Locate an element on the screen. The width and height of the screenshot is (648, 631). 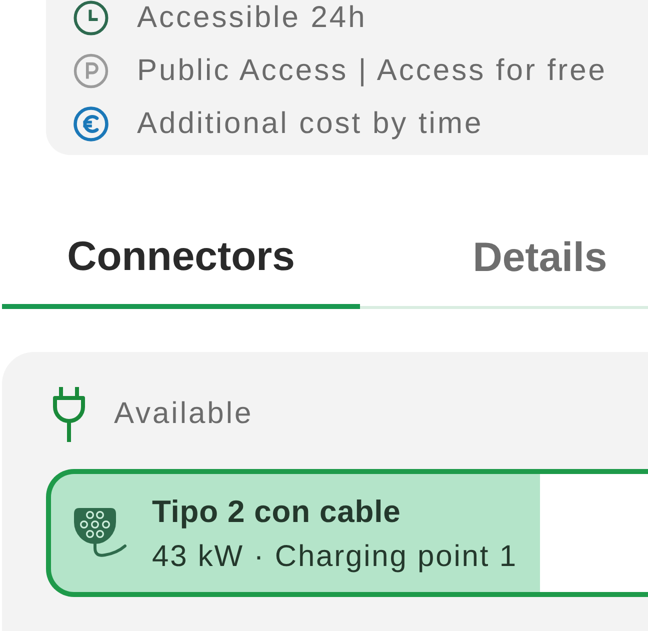
connector-subtitle: 43 kW · Charging point 1 is located at coordinates (335, 556).